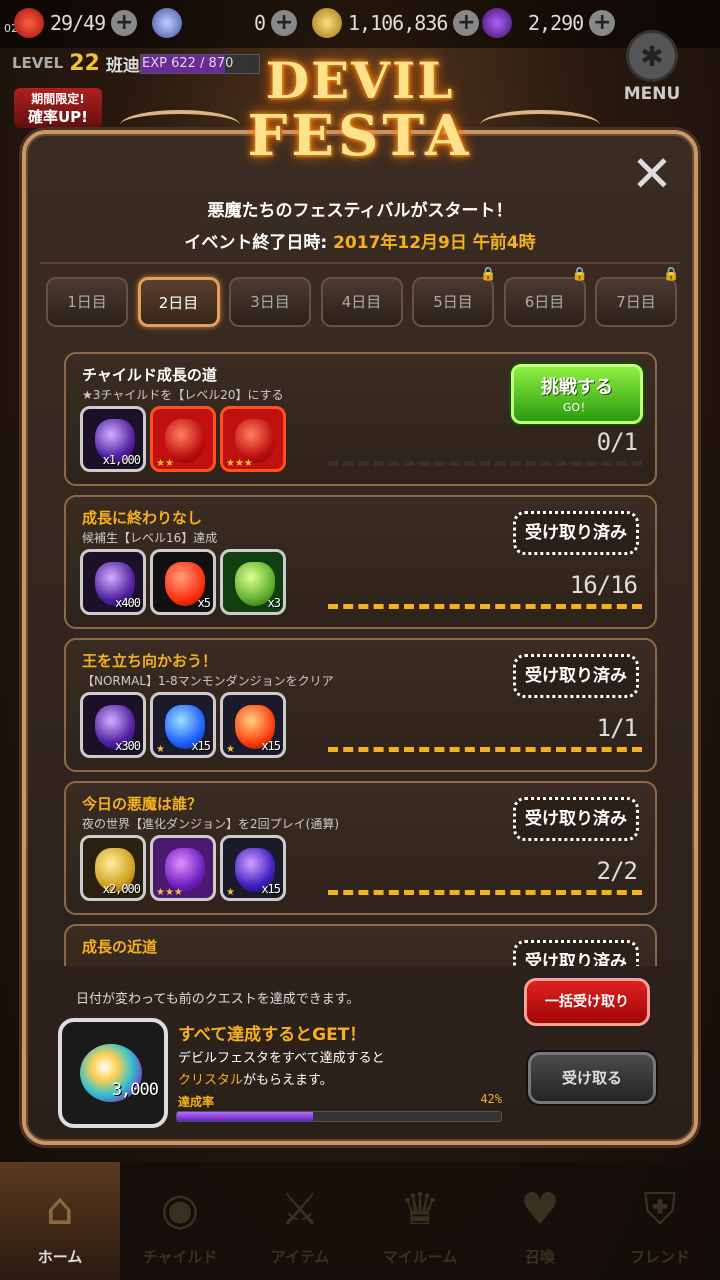  Describe the element at coordinates (76, 23) in the screenshot. I see `resource-stamina: 29/49 +` at that location.